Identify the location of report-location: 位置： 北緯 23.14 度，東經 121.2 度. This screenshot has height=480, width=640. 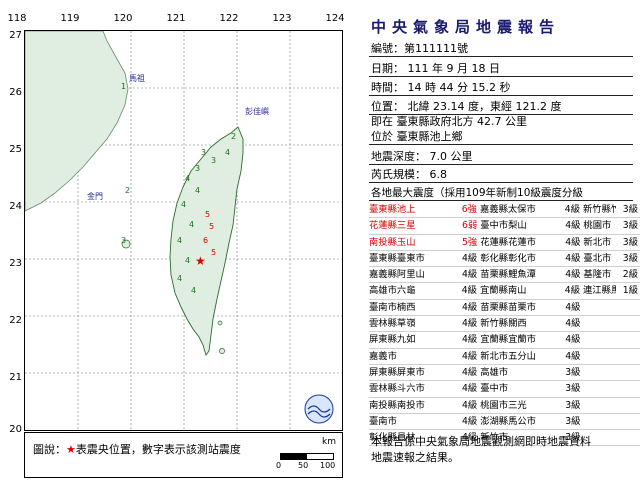
(501, 107).